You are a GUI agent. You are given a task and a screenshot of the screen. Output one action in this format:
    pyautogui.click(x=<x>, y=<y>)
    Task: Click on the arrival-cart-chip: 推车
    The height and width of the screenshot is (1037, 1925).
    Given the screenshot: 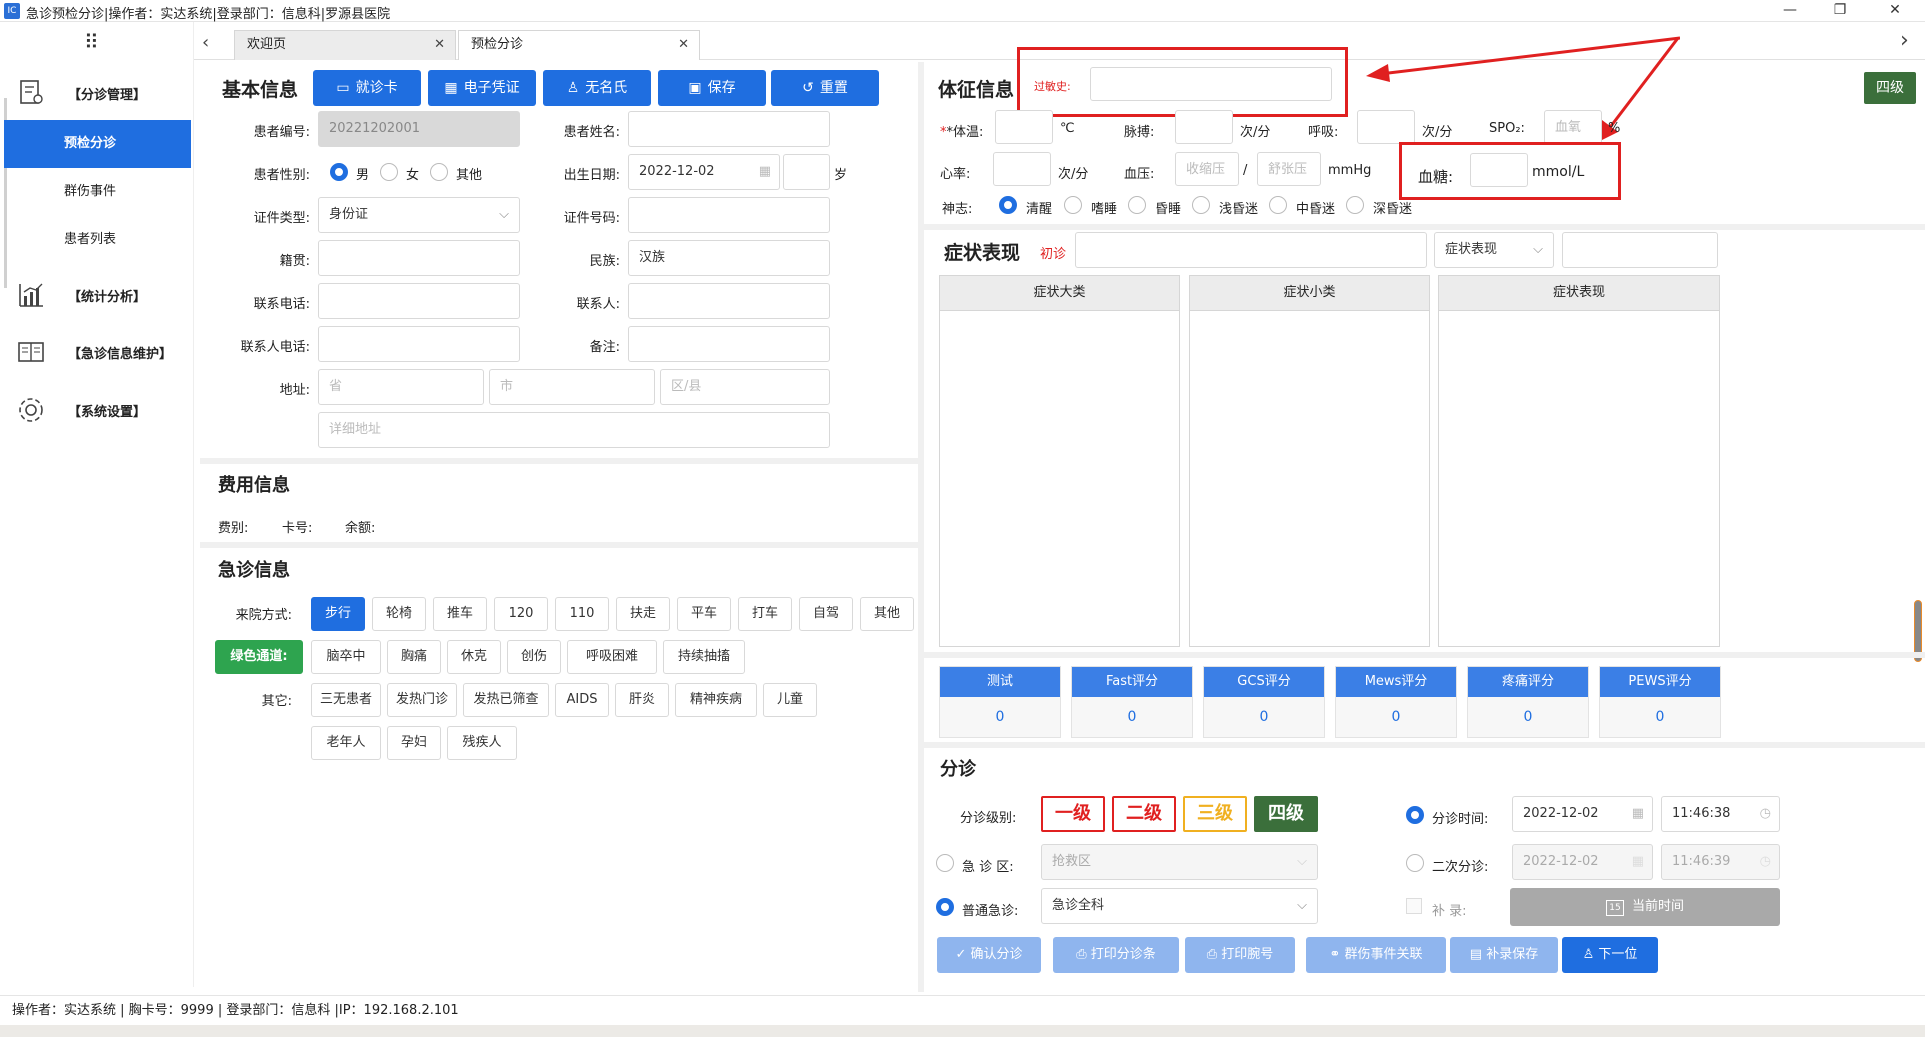 What is the action you would take?
    pyautogui.click(x=460, y=614)
    